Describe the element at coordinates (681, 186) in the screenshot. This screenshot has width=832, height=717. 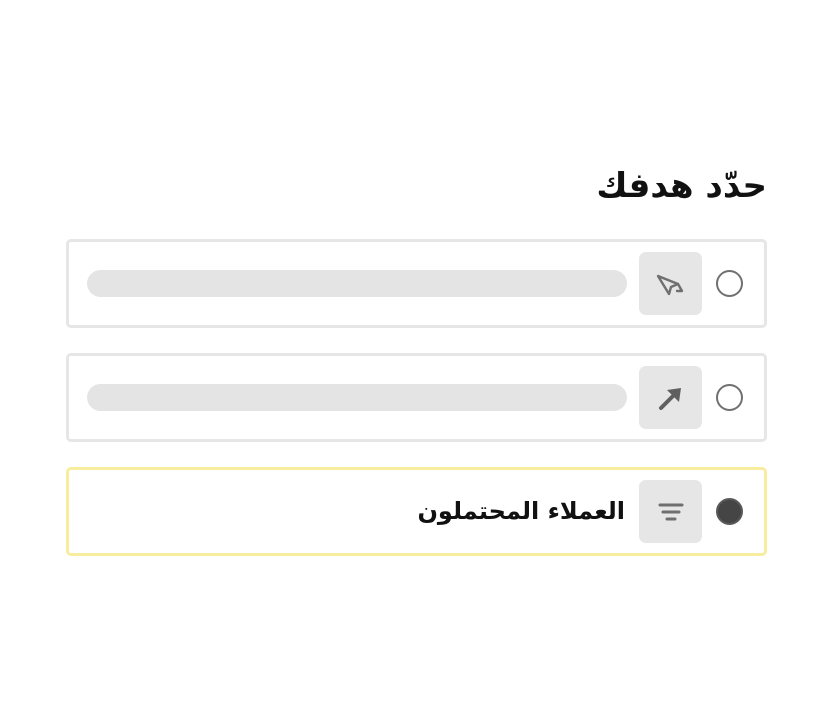
I see `page-title: حدّد هدفك` at that location.